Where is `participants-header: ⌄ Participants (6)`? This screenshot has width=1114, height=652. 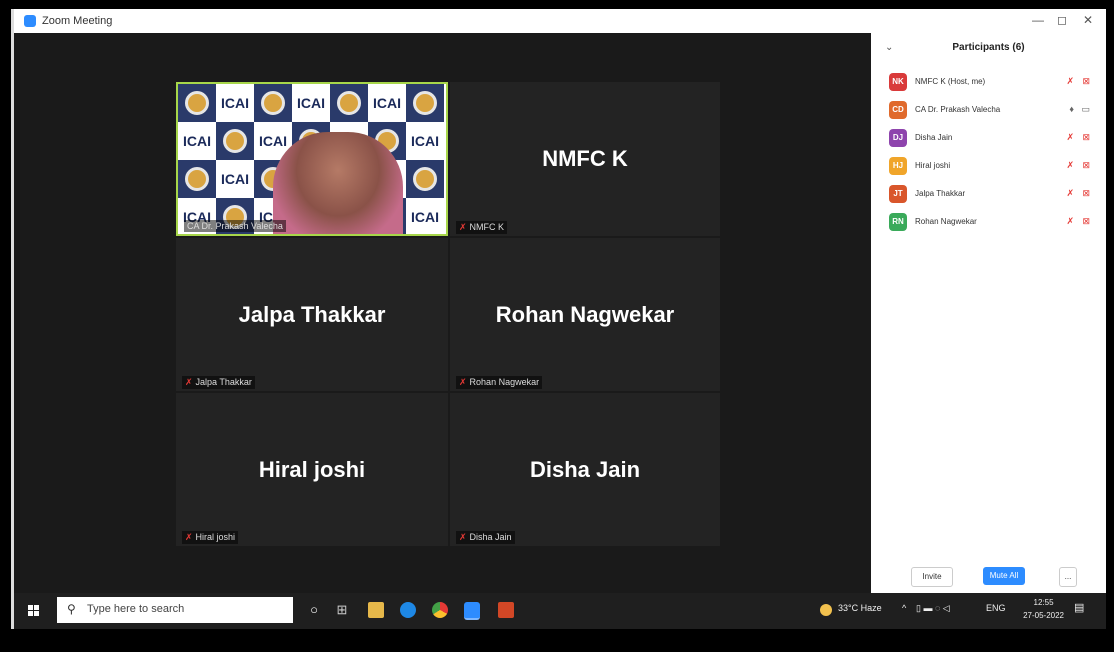 participants-header: ⌄ Participants (6) is located at coordinates (988, 48).